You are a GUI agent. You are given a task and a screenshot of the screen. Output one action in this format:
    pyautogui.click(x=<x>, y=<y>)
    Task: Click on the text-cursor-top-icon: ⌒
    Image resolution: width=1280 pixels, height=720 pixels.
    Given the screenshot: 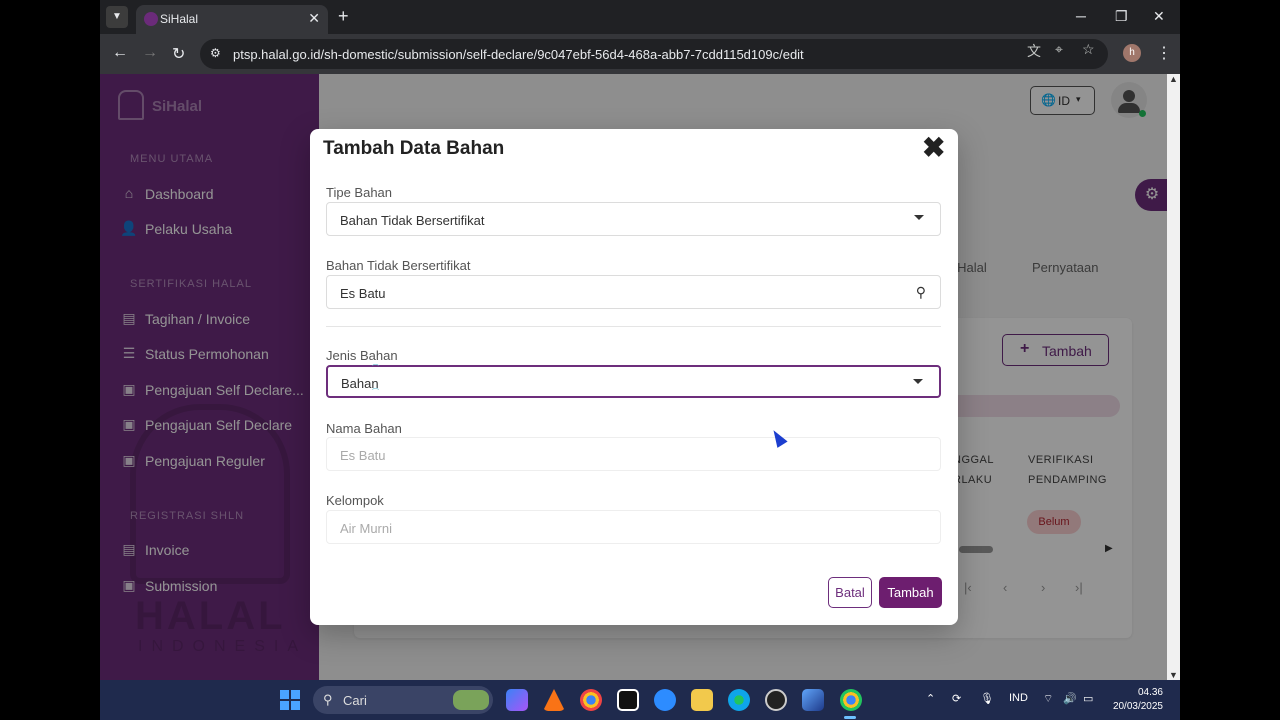 What is the action you would take?
    pyautogui.click(x=375, y=368)
    